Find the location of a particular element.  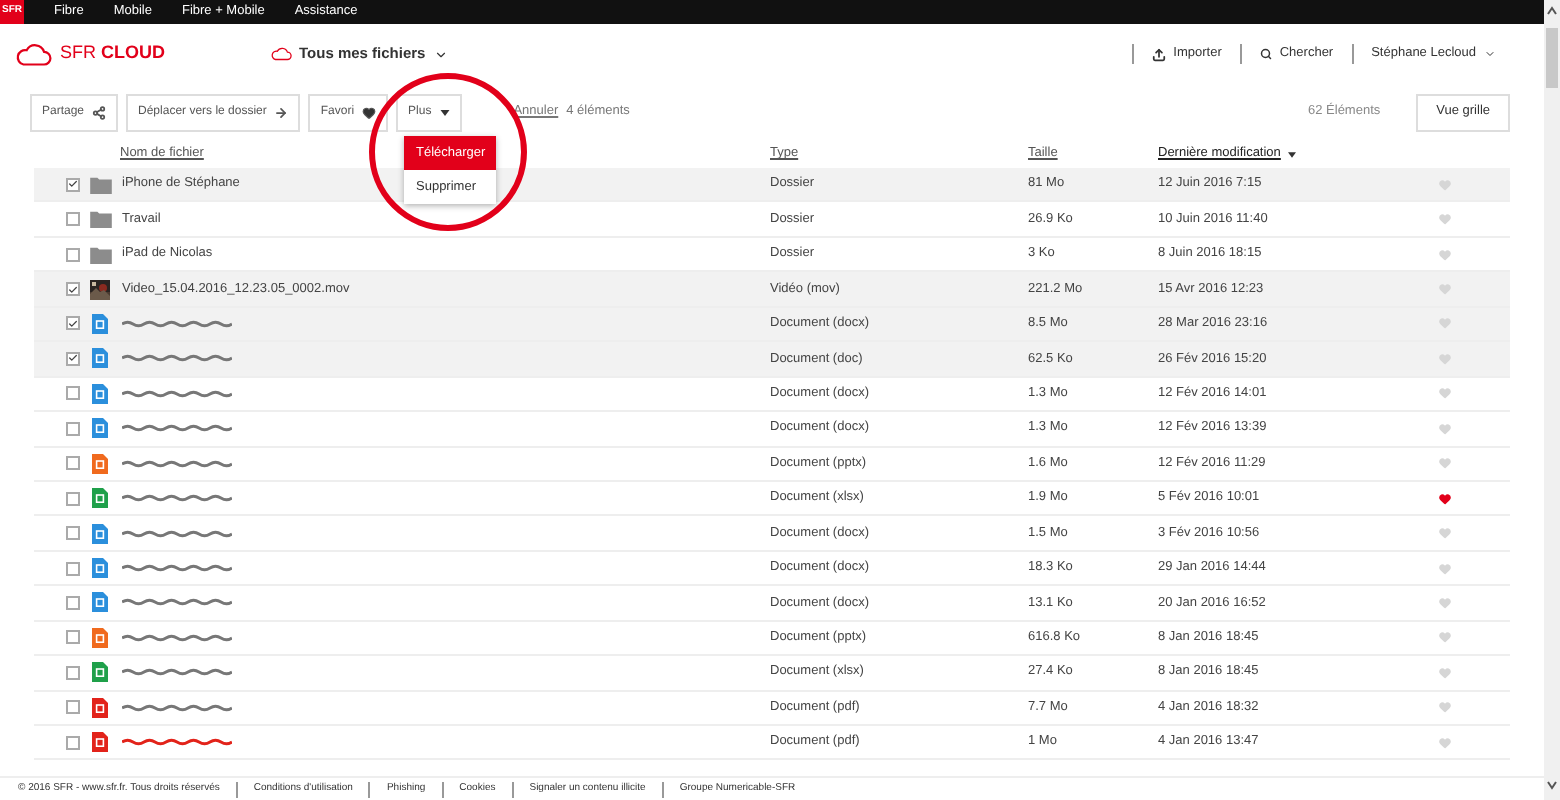

favorite-heart-icon is located at coordinates (1445, 498).